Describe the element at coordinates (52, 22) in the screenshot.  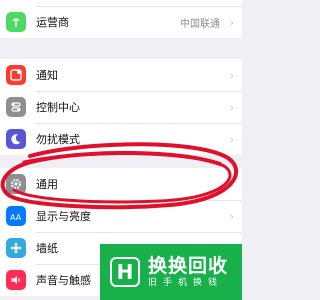
I see `carrier-label: 运营商` at that location.